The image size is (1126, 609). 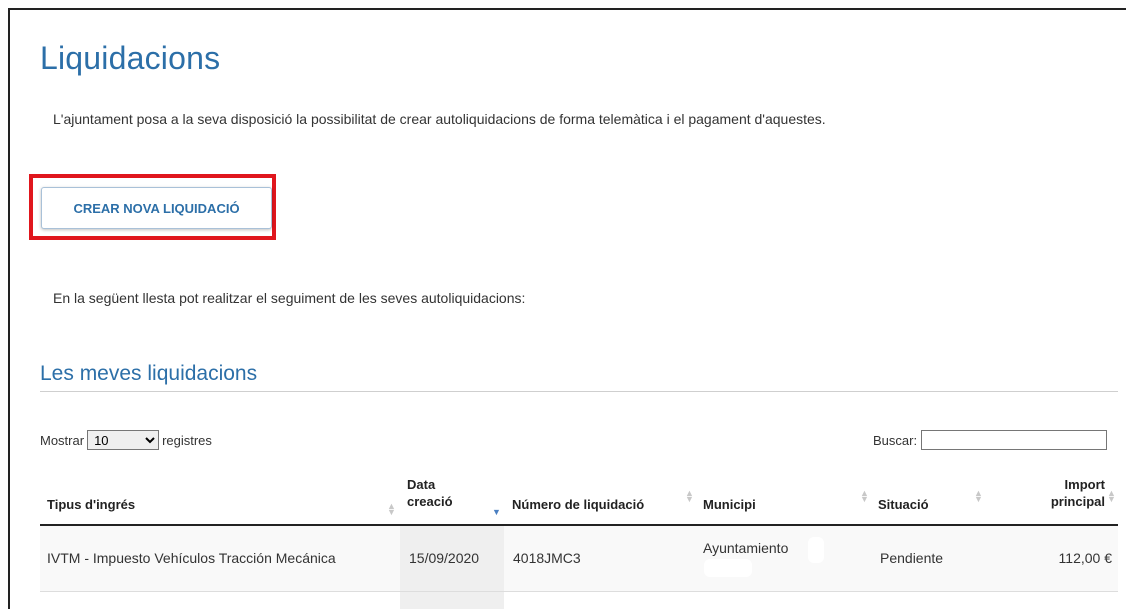 What do you see at coordinates (547, 558) in the screenshot?
I see `cell-numero: 4018JMC3` at bounding box center [547, 558].